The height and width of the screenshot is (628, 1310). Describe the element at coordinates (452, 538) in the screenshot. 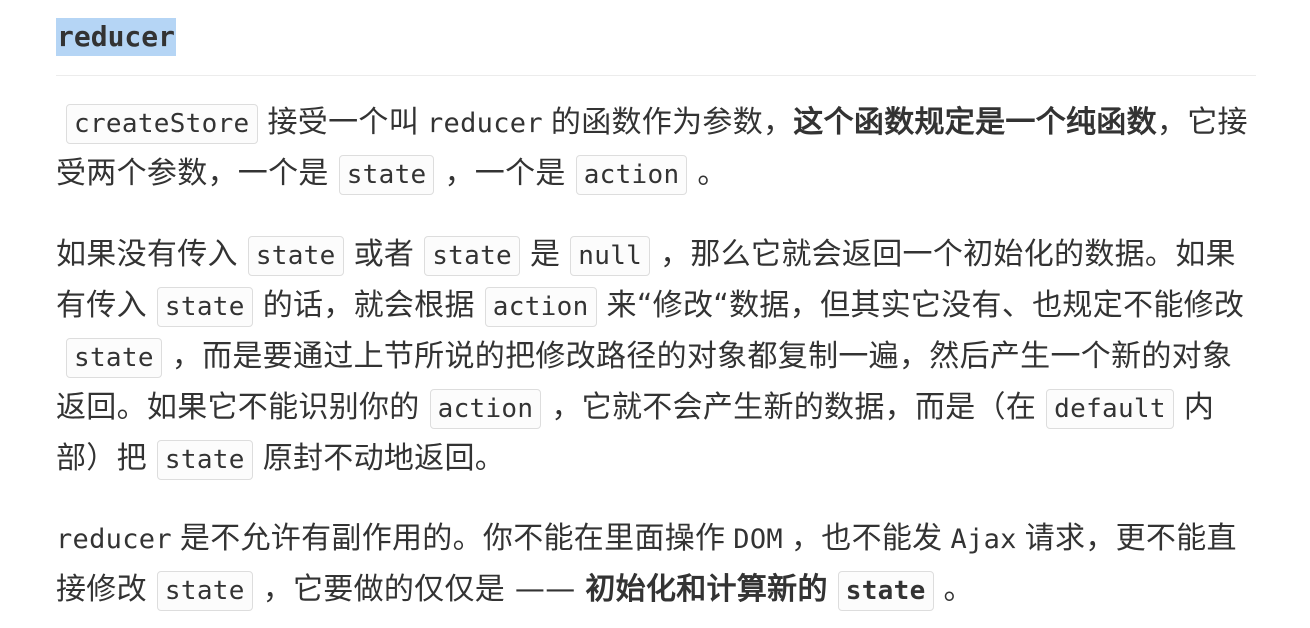

I see `paragraph-text: 是不允许有副作用的。你不能在里面操作` at that location.